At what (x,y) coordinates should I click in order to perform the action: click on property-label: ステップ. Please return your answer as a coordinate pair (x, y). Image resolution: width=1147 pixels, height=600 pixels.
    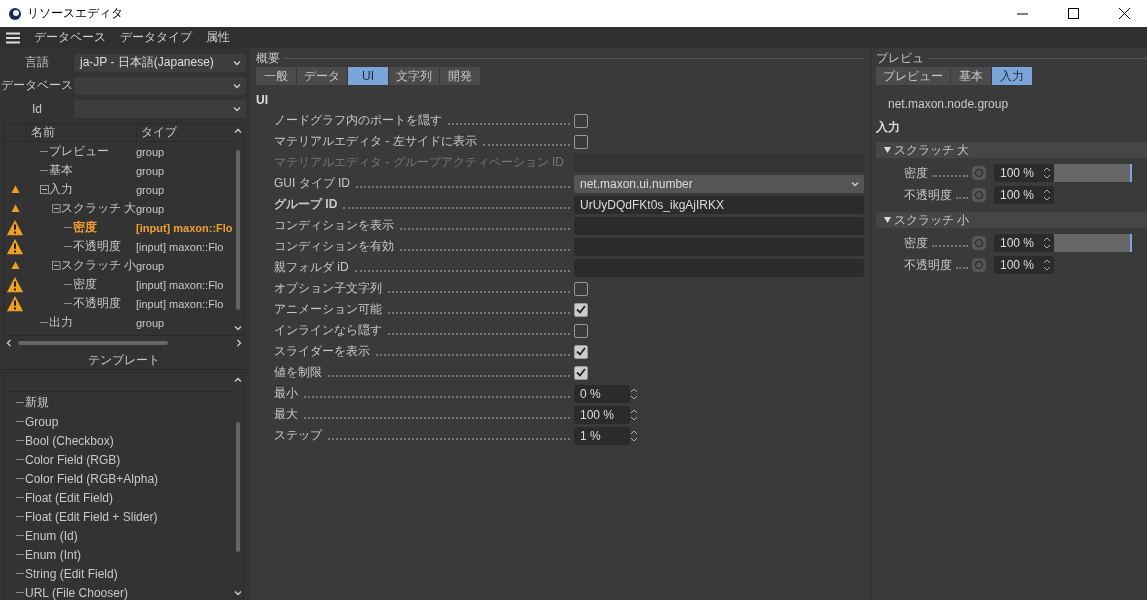
    Looking at the image, I should click on (298, 435).